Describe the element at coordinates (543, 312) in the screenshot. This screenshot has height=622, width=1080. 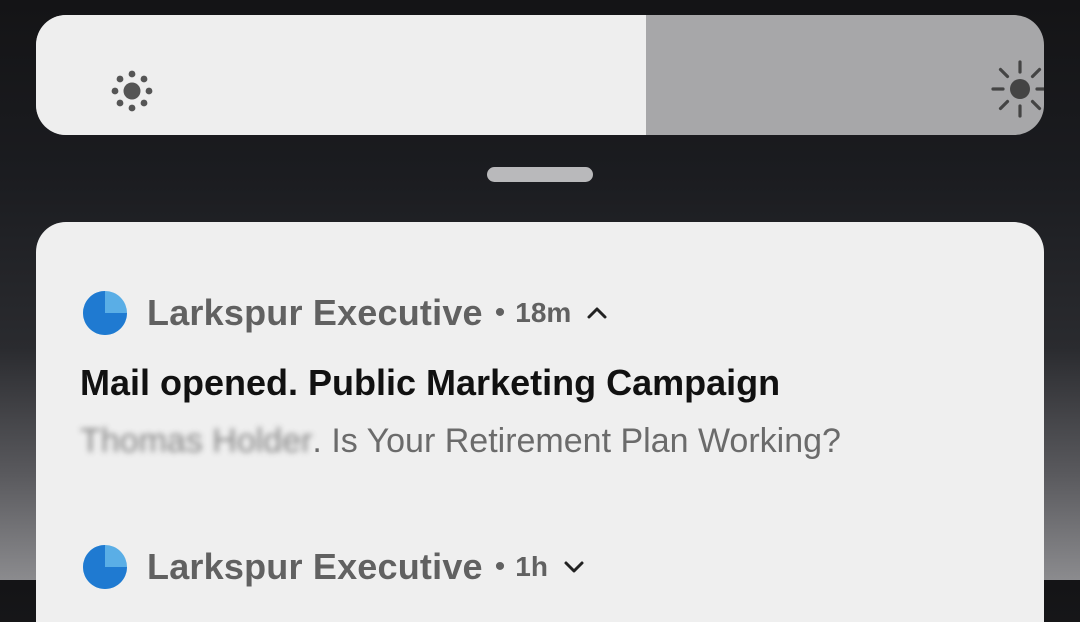
I see `notification-time: 18m` at that location.